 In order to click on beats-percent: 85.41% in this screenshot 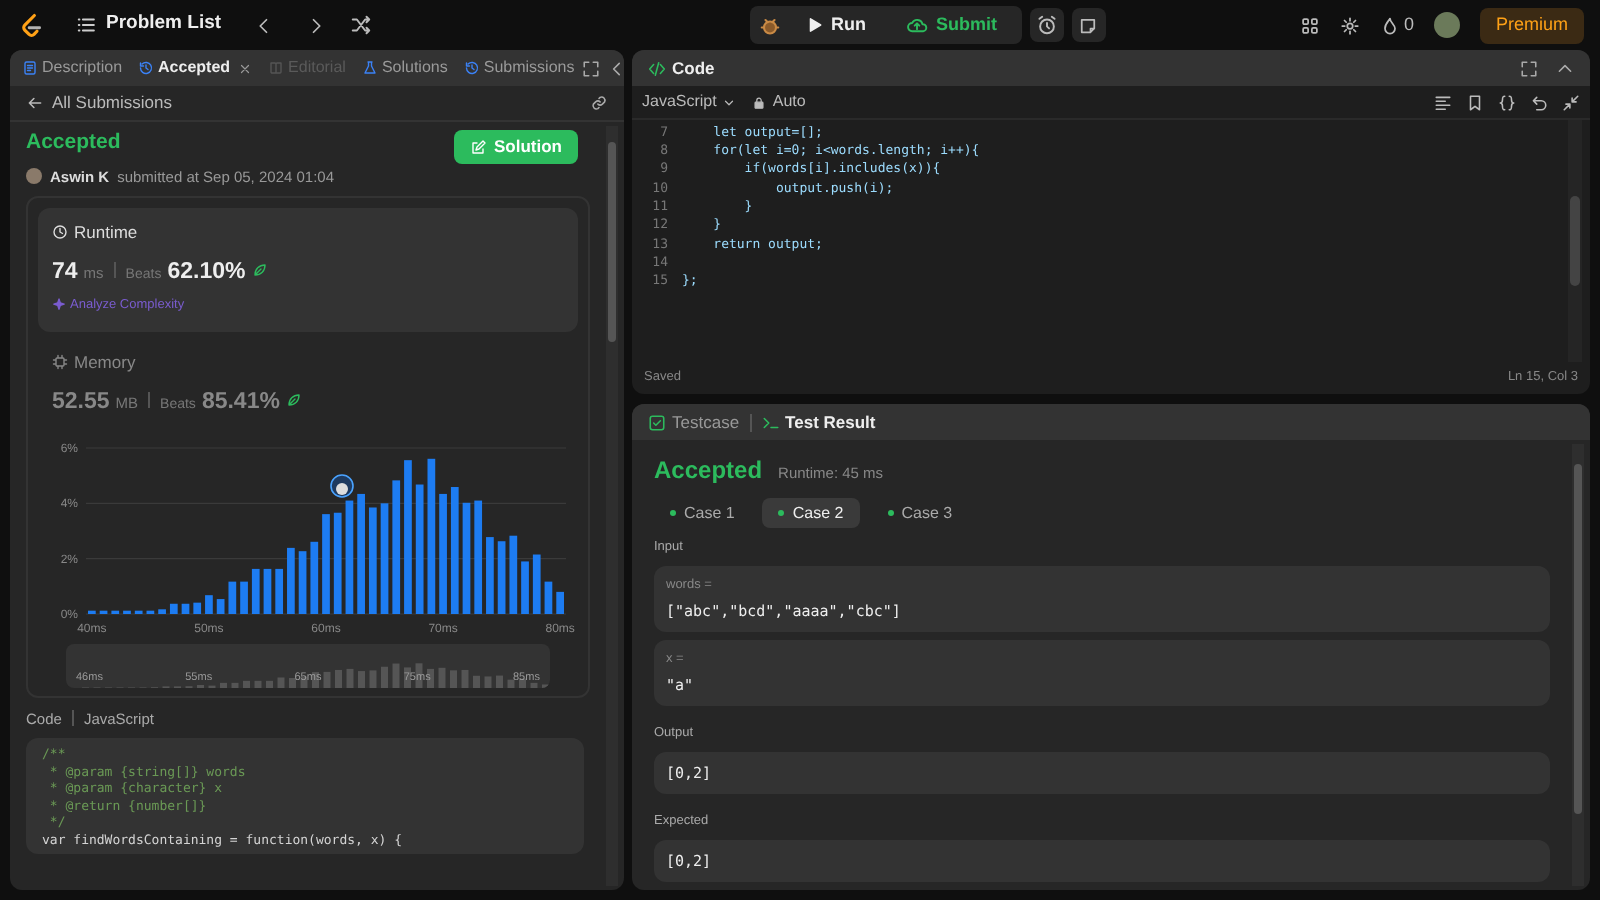, I will do `click(240, 402)`.